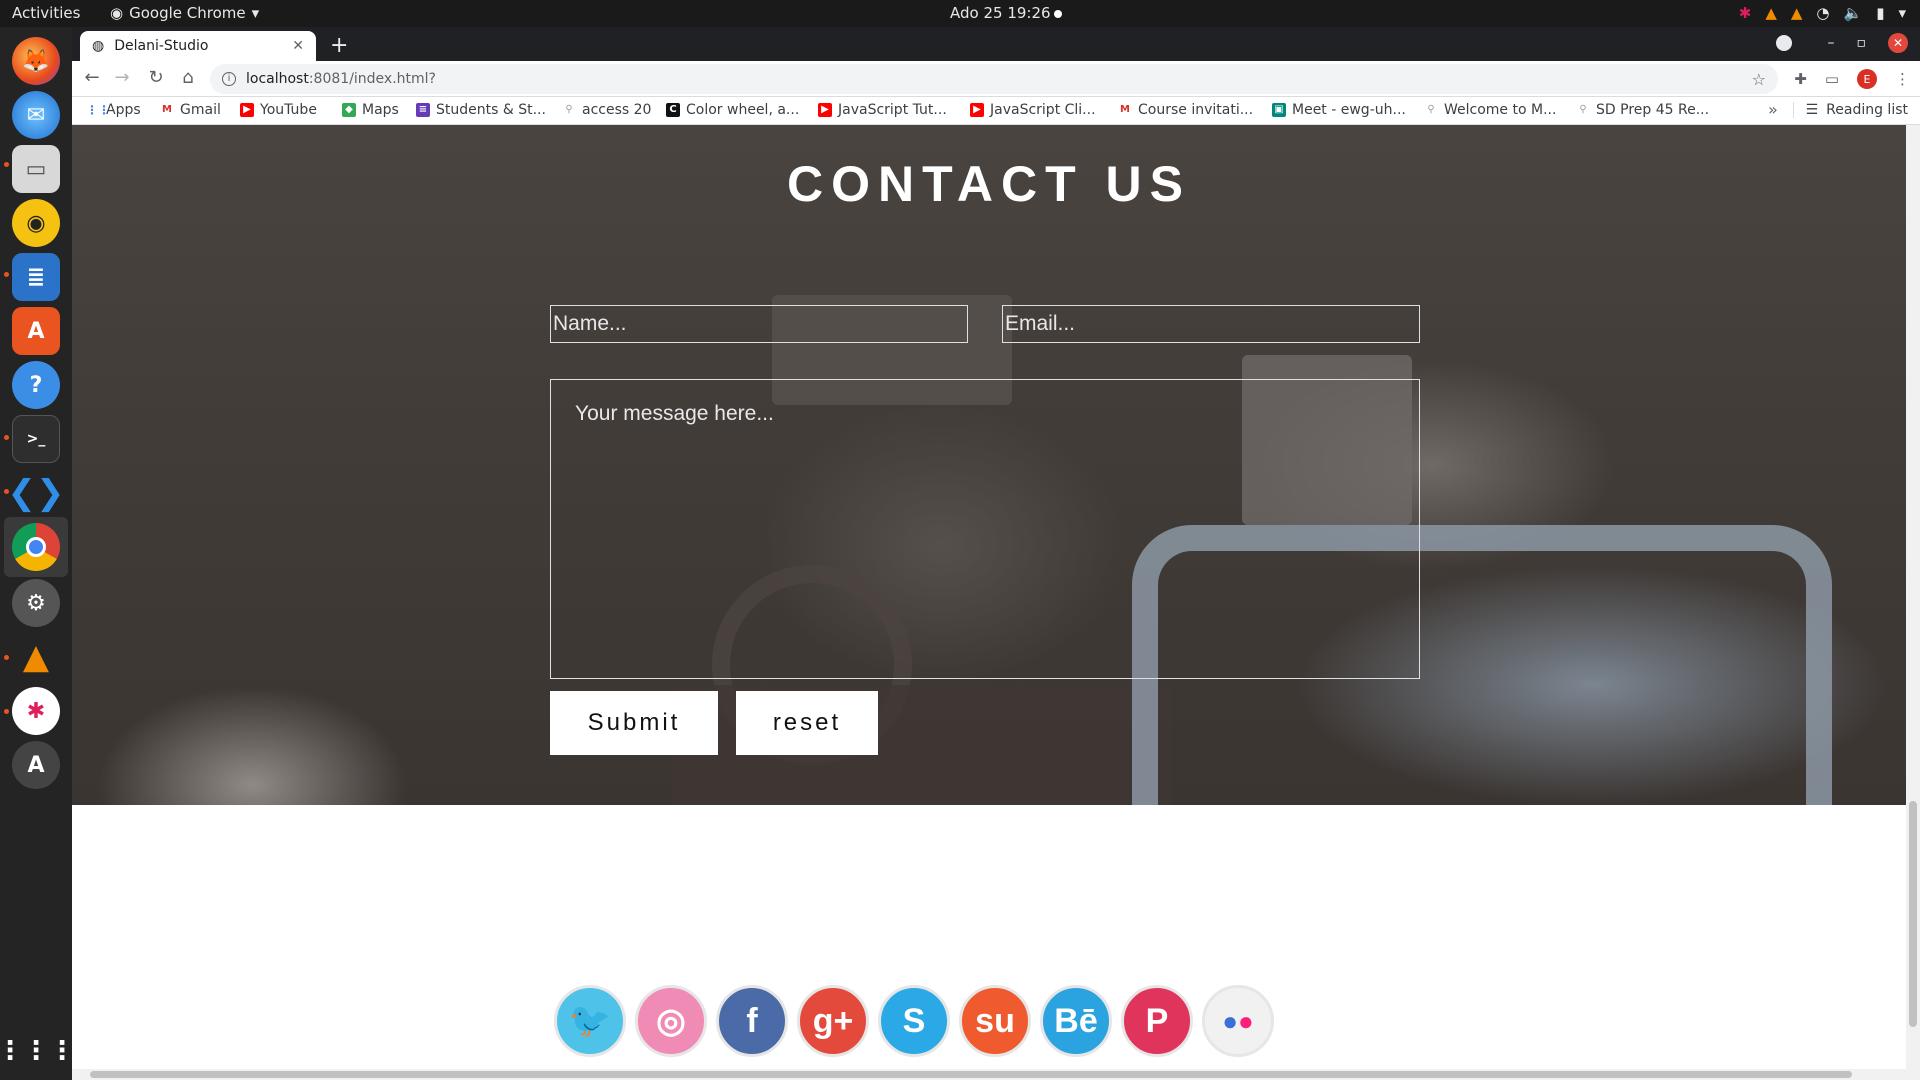 The image size is (1920, 1080). What do you see at coordinates (1238, 1021) in the screenshot?
I see `flickr-icon: ● ●` at bounding box center [1238, 1021].